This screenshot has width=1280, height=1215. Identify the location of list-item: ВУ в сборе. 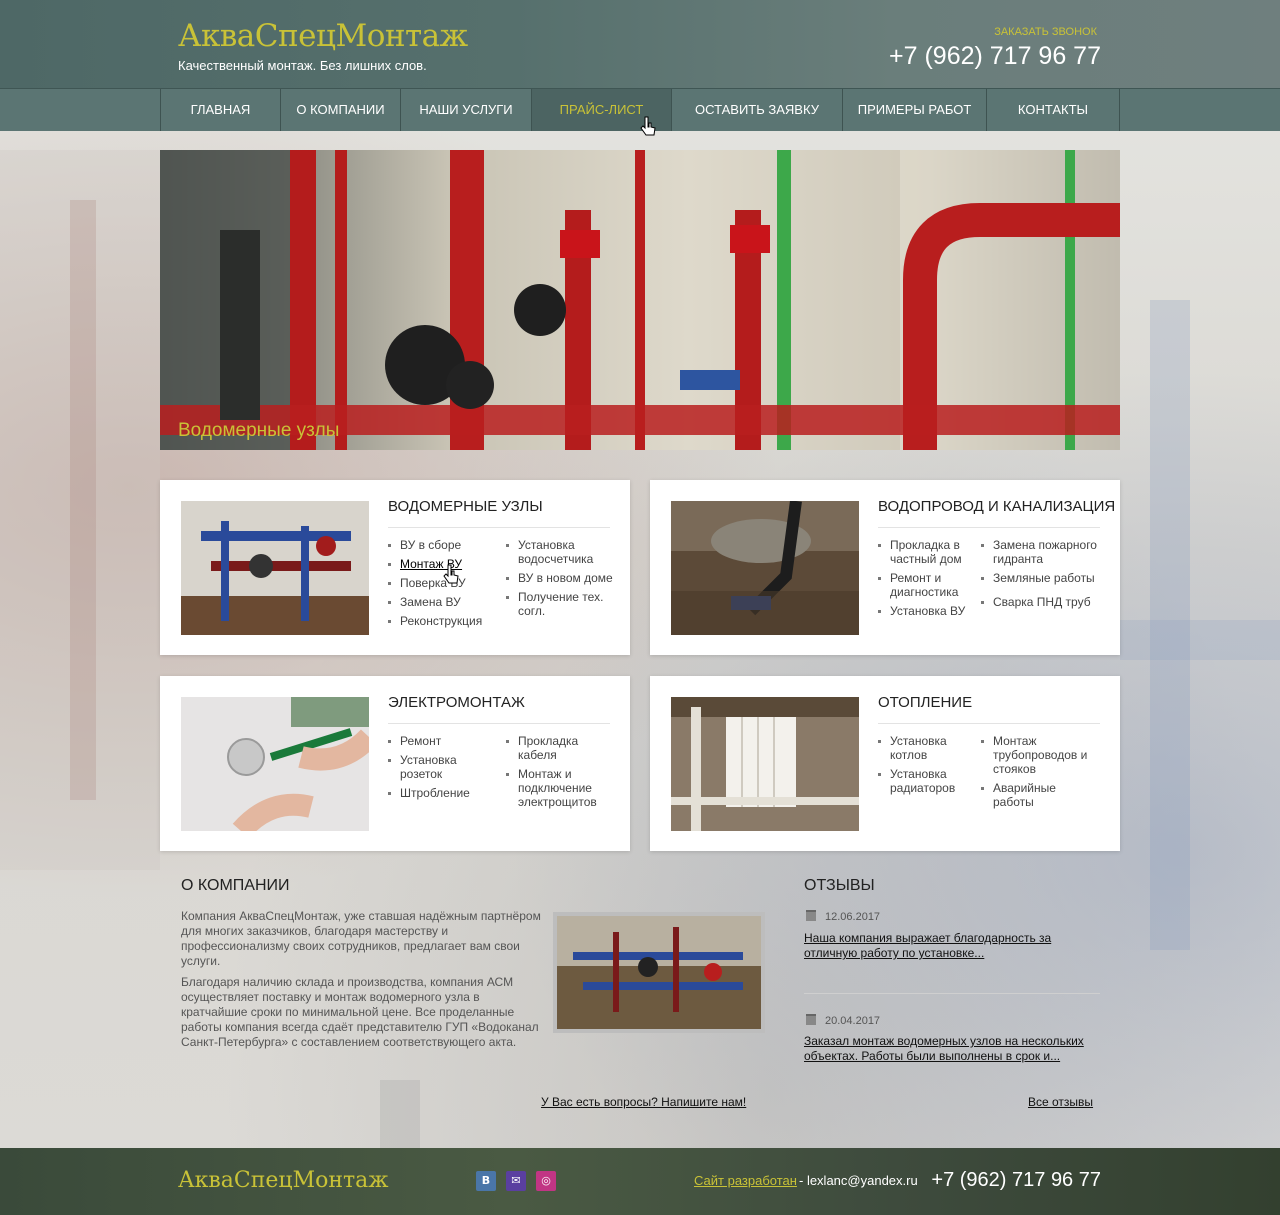
(443, 545).